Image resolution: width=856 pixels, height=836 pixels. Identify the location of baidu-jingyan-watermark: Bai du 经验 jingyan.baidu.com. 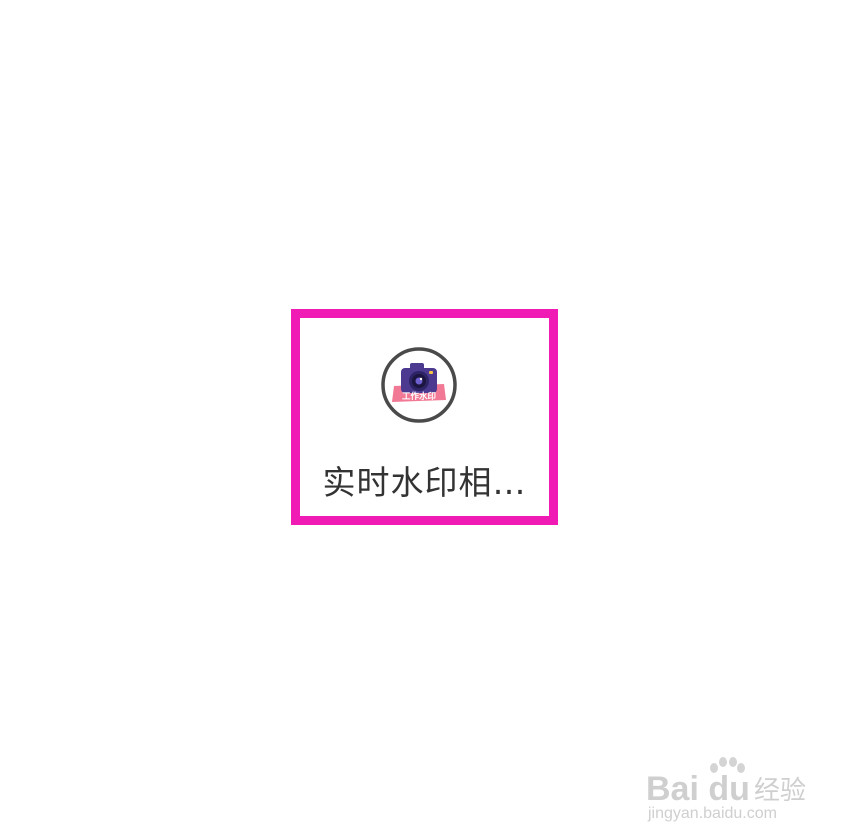
(731, 789).